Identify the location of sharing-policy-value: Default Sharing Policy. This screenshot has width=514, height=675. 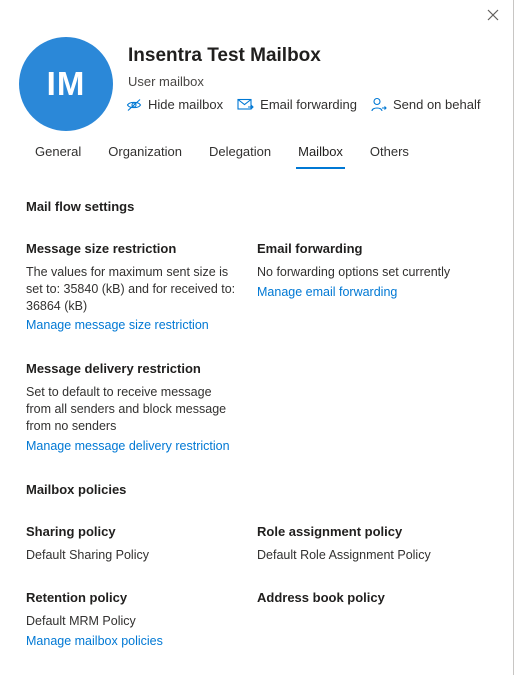
(87, 555).